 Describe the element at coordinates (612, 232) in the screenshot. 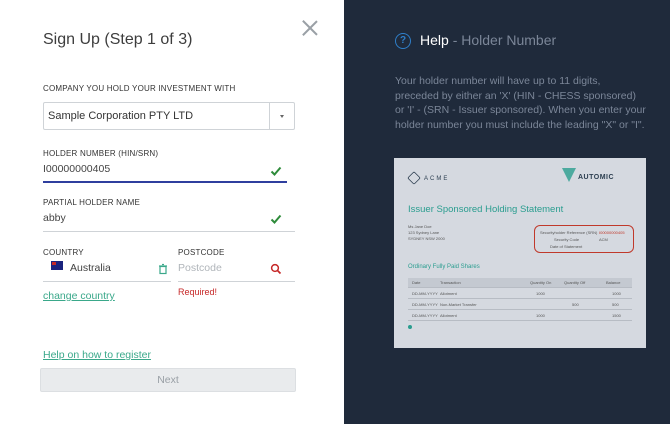

I see `doc-ref-value: I00000000405` at that location.